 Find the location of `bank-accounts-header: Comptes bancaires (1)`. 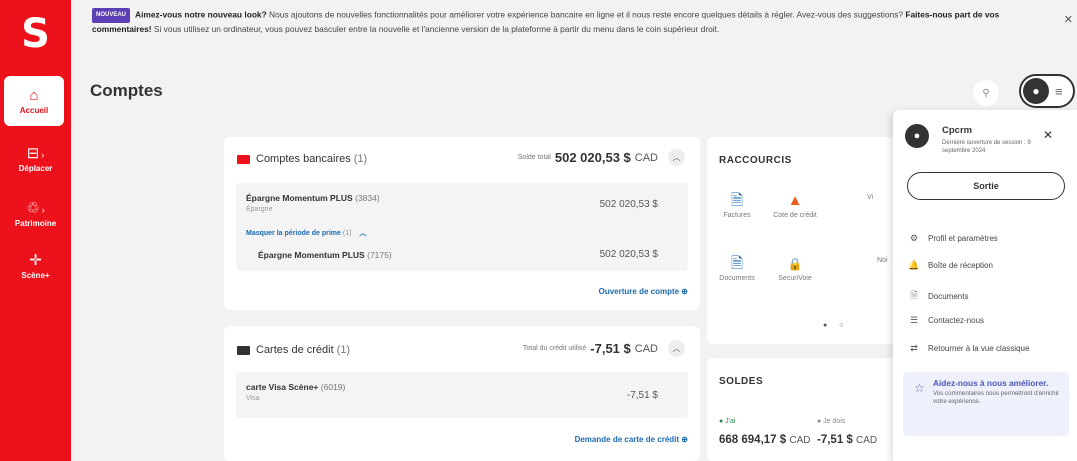

bank-accounts-header: Comptes bancaires (1) is located at coordinates (302, 159).